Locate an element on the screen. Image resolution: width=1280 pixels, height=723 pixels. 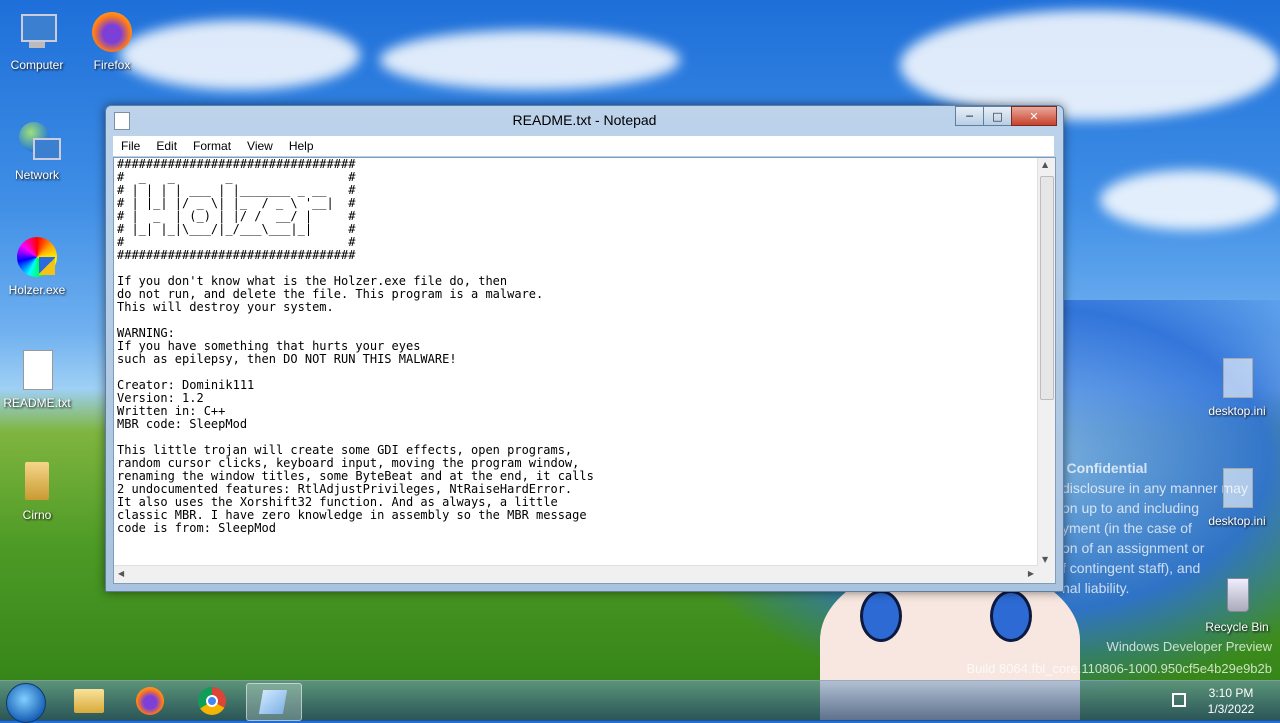
maximize-icon: □ is located at coordinates (997, 116).